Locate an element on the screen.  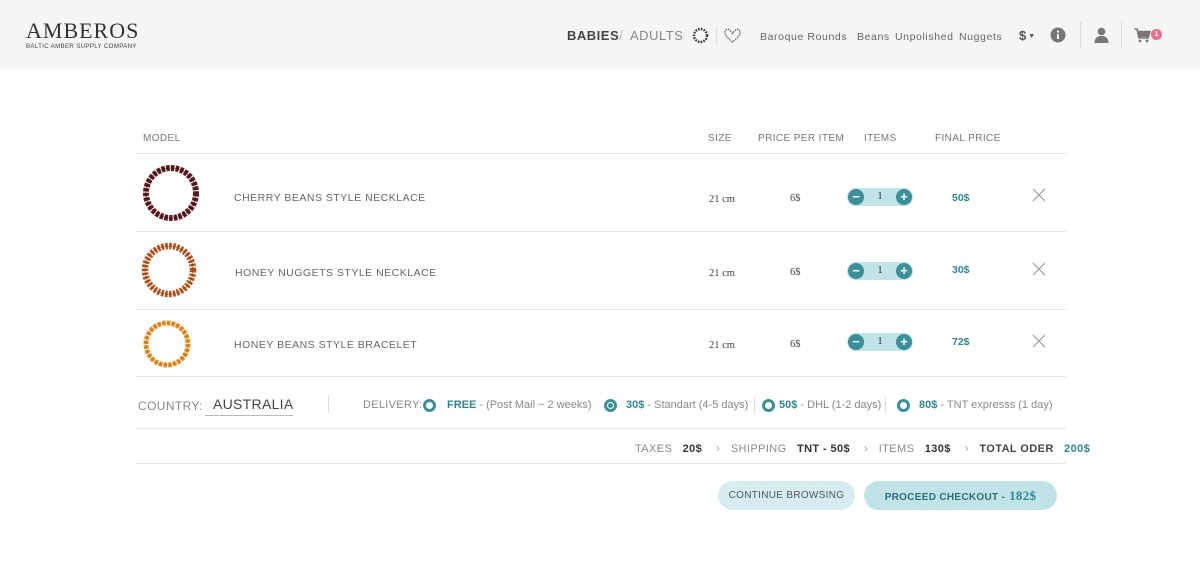
cart-count-badge: 1 is located at coordinates (1156, 34).